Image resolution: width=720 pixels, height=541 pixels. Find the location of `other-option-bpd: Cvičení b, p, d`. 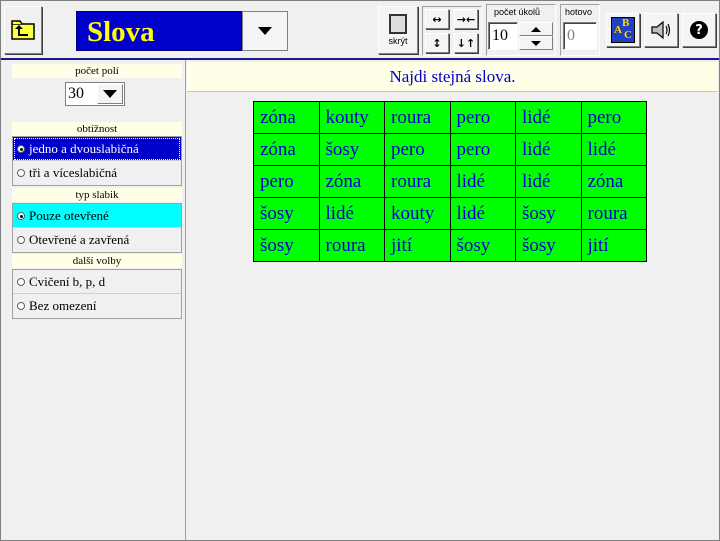

other-option-bpd: Cvičení b, p, d is located at coordinates (97, 282).